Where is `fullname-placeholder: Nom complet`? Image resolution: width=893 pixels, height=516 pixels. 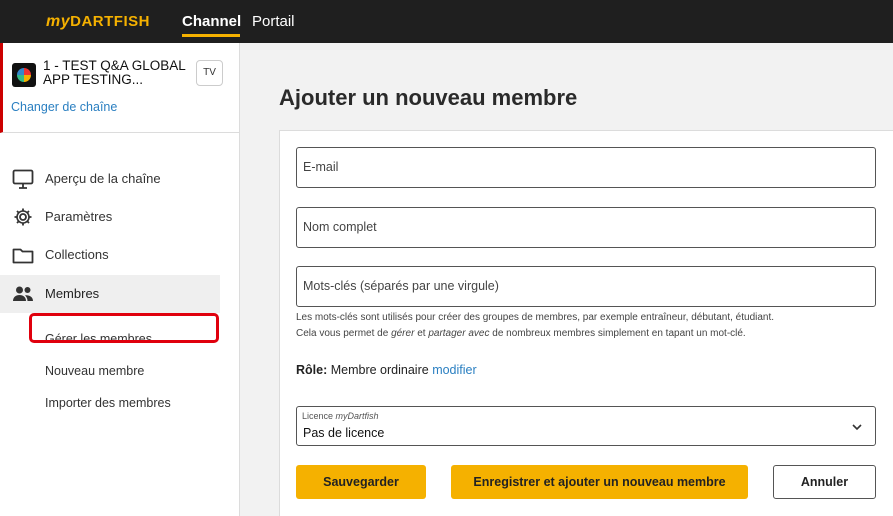
fullname-placeholder: Nom complet is located at coordinates (340, 227).